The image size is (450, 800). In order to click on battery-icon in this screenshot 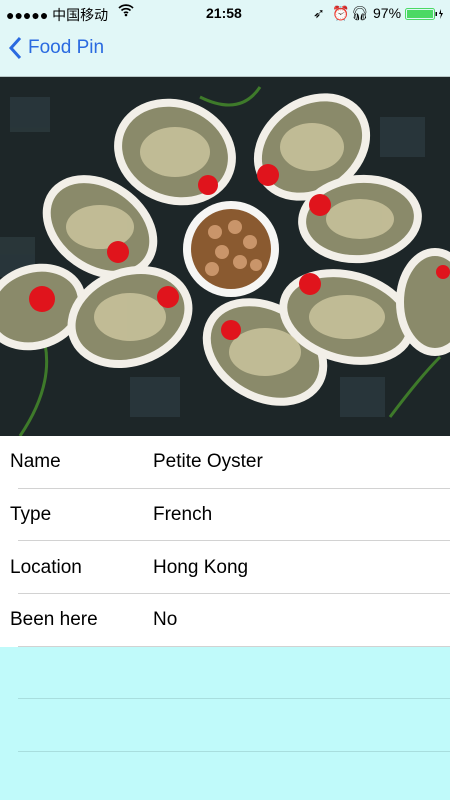, I will do `click(425, 15)`.